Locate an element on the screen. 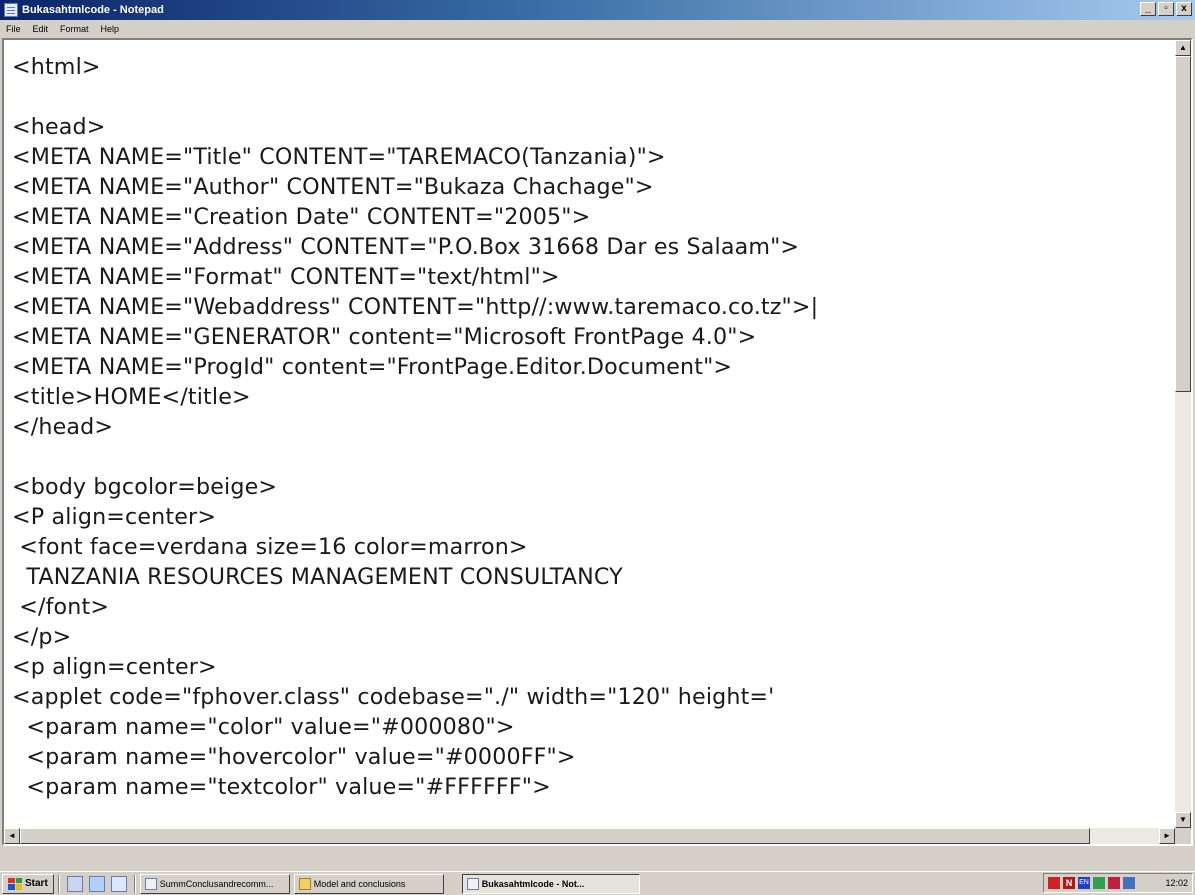 The width and height of the screenshot is (1195, 895). minimize-button: _ is located at coordinates (1148, 9).